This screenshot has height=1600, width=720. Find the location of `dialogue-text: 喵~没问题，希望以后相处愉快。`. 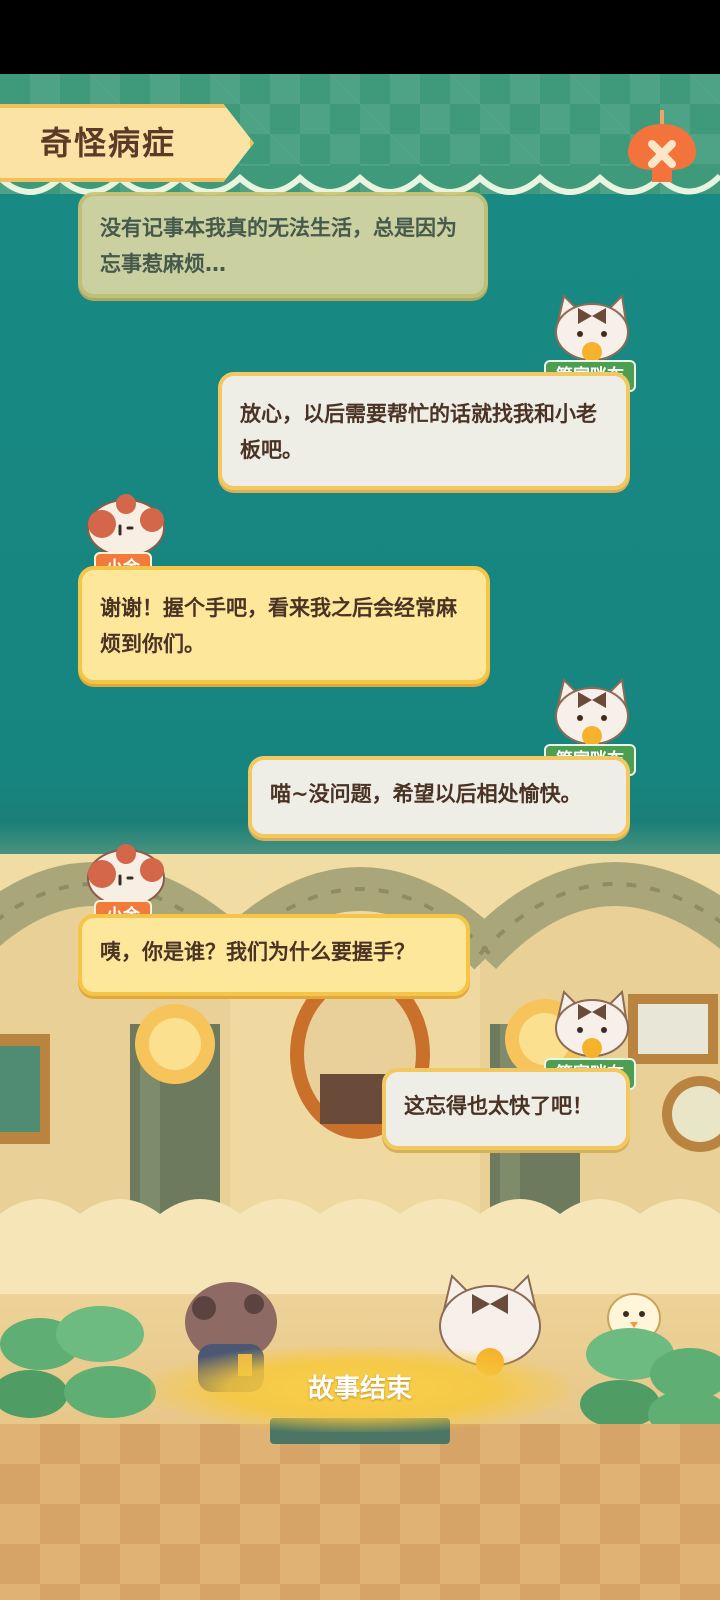

dialogue-text: 喵~没问题，希望以后相处愉快。 is located at coordinates (426, 794).